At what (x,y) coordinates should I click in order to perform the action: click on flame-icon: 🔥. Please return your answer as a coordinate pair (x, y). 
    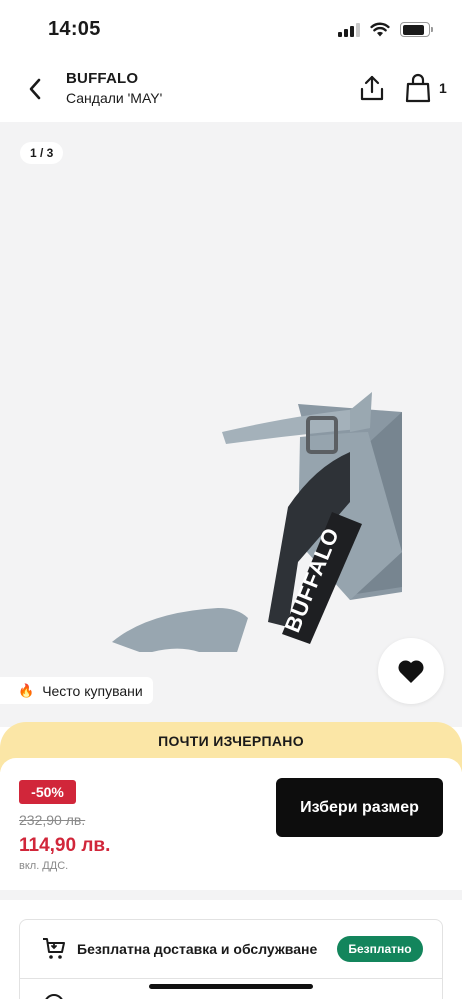
    Looking at the image, I should click on (26, 690).